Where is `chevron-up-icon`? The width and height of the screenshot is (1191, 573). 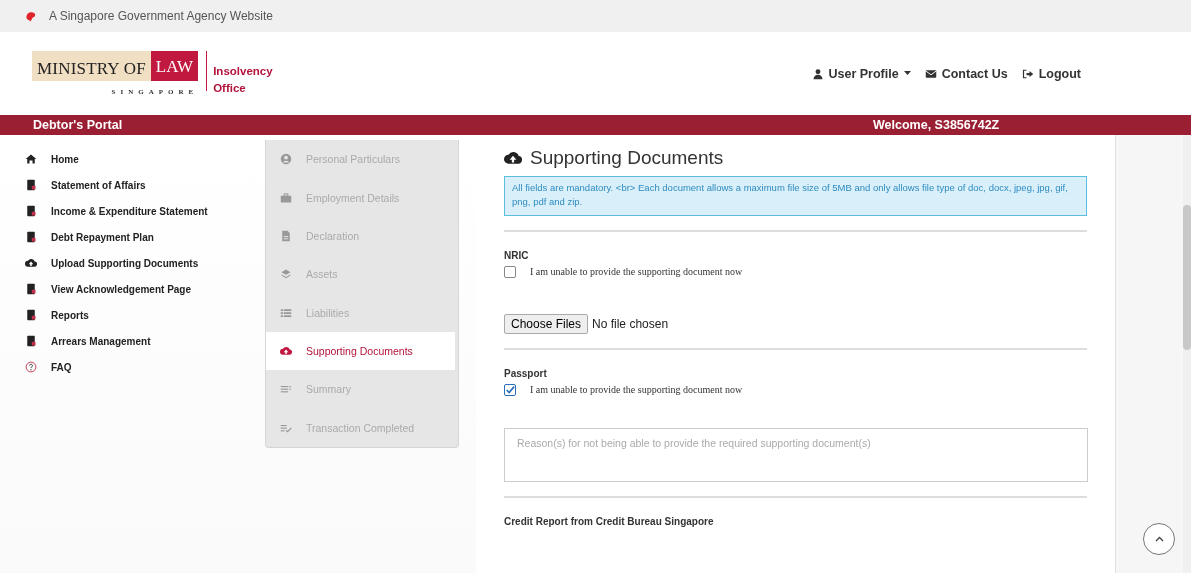
chevron-up-icon is located at coordinates (1159, 539).